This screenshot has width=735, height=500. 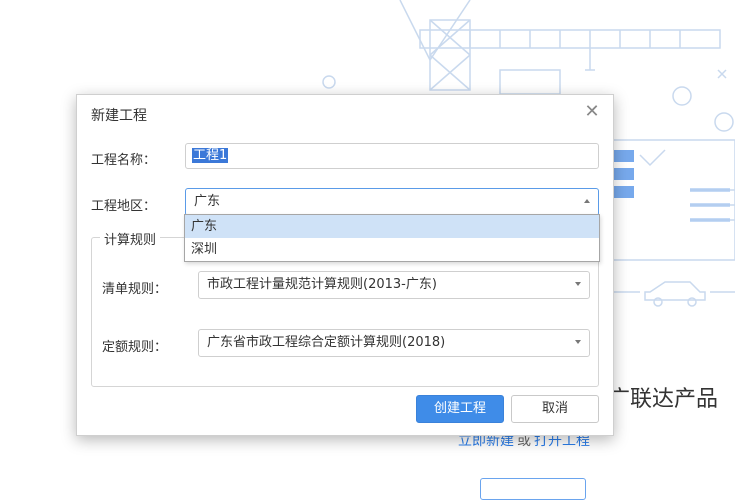 I want to click on background-product-text: 广联达产品, so click(x=663, y=399).